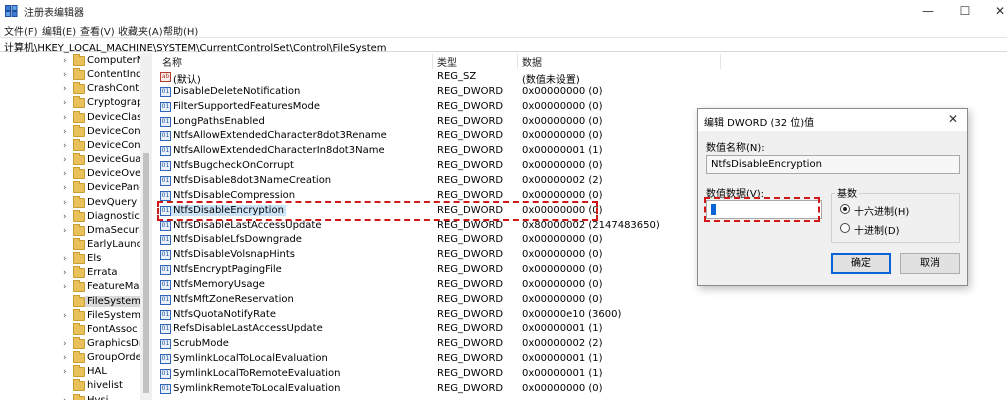 This screenshot has width=1007, height=400. What do you see at coordinates (75, 89) in the screenshot?
I see `tree-item: › CrashControl` at bounding box center [75, 89].